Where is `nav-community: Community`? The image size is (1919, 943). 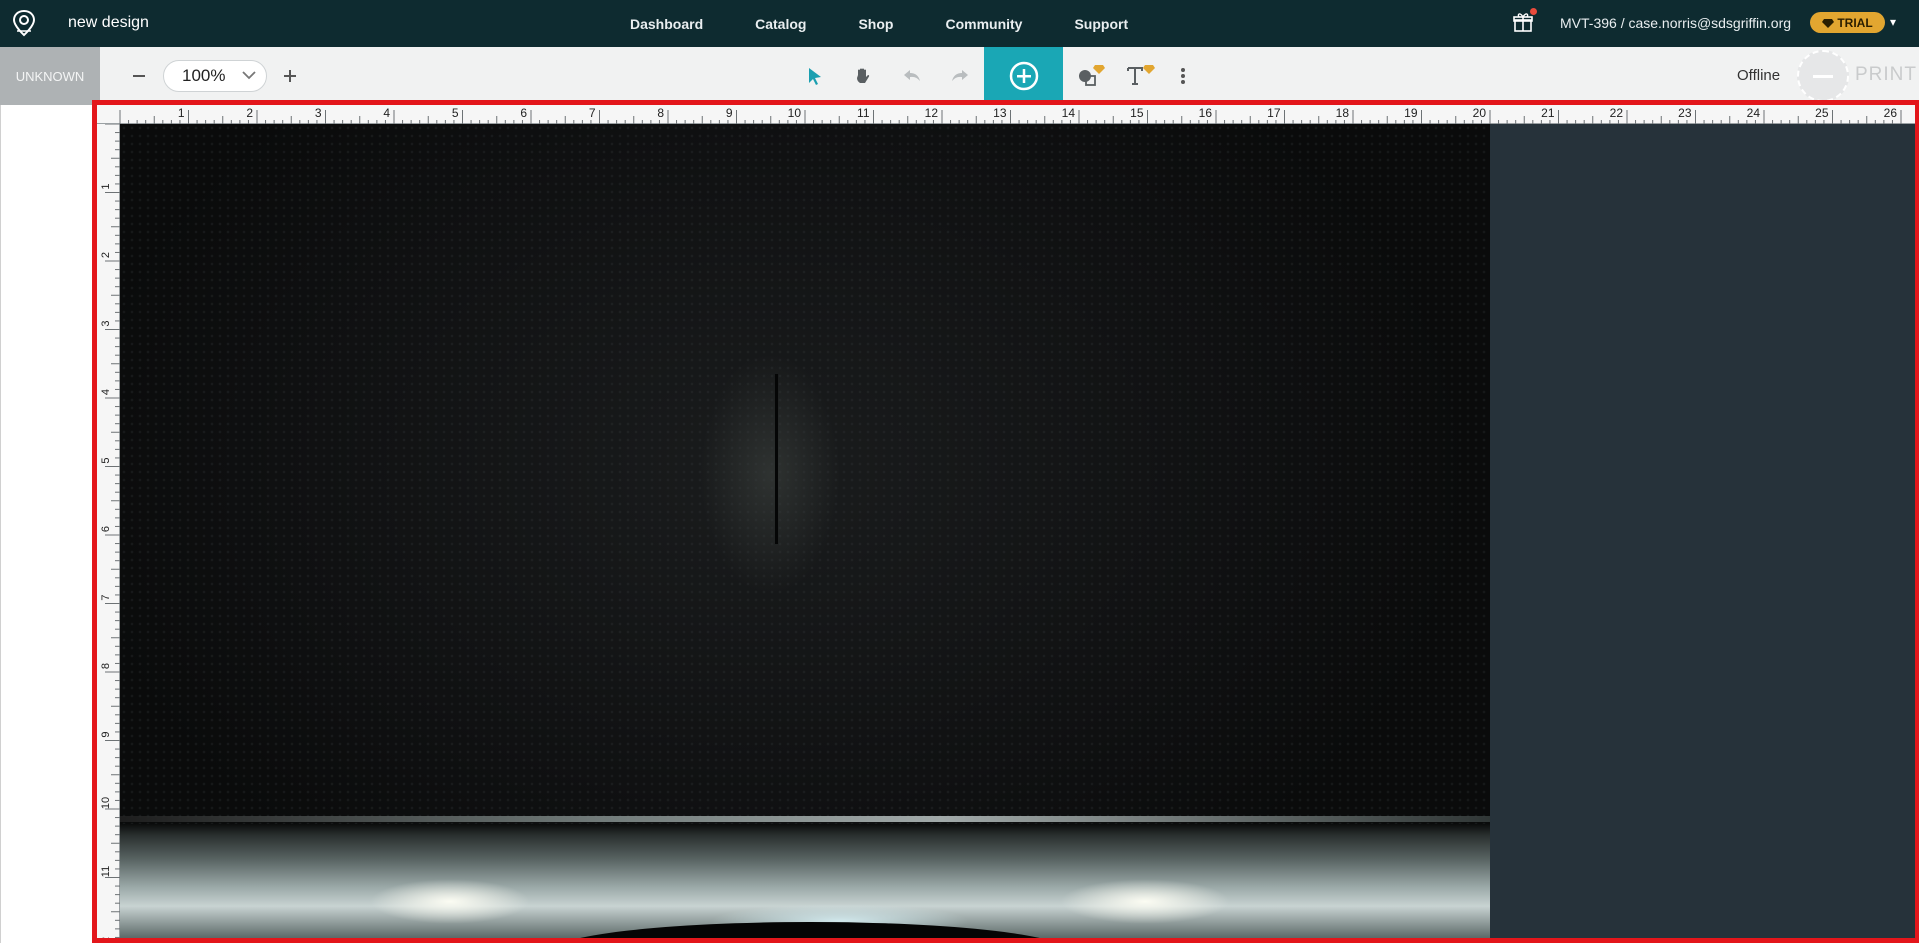 nav-community: Community is located at coordinates (983, 24).